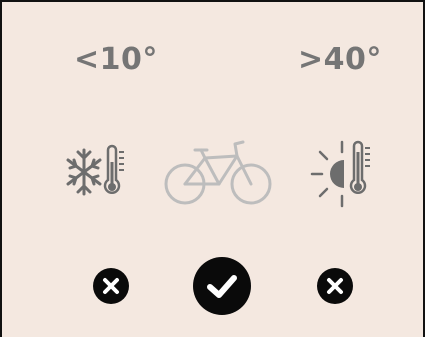 The image size is (429, 339). What do you see at coordinates (116, 59) in the screenshot?
I see `cold-temperature-label: <10°` at bounding box center [116, 59].